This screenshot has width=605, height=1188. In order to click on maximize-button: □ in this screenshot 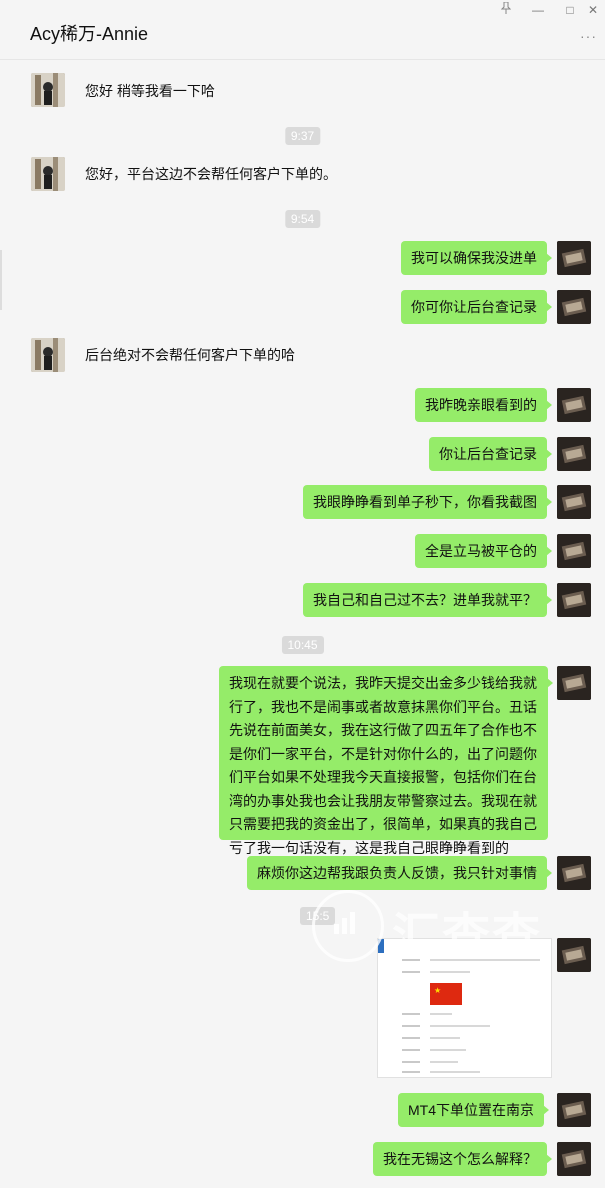, I will do `click(570, 10)`.